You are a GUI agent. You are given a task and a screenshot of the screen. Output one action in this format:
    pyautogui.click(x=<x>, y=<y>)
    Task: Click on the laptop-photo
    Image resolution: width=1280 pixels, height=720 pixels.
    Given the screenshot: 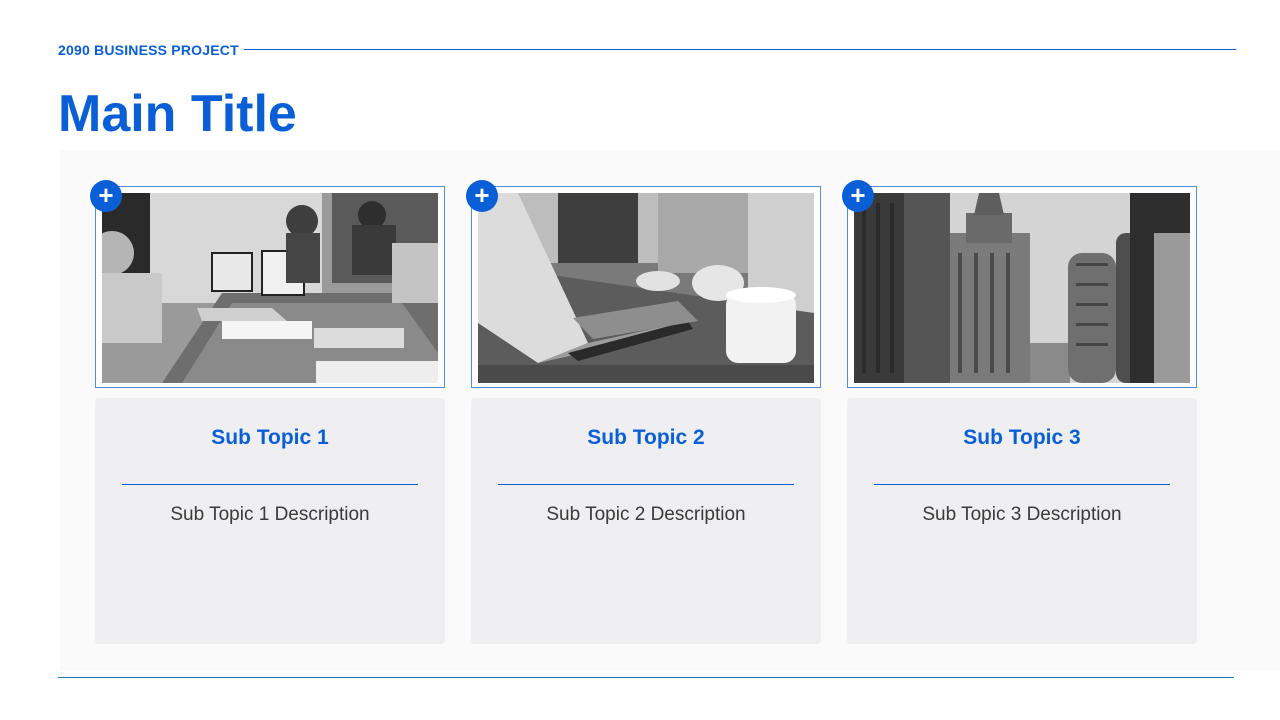 What is the action you would take?
    pyautogui.click(x=646, y=288)
    